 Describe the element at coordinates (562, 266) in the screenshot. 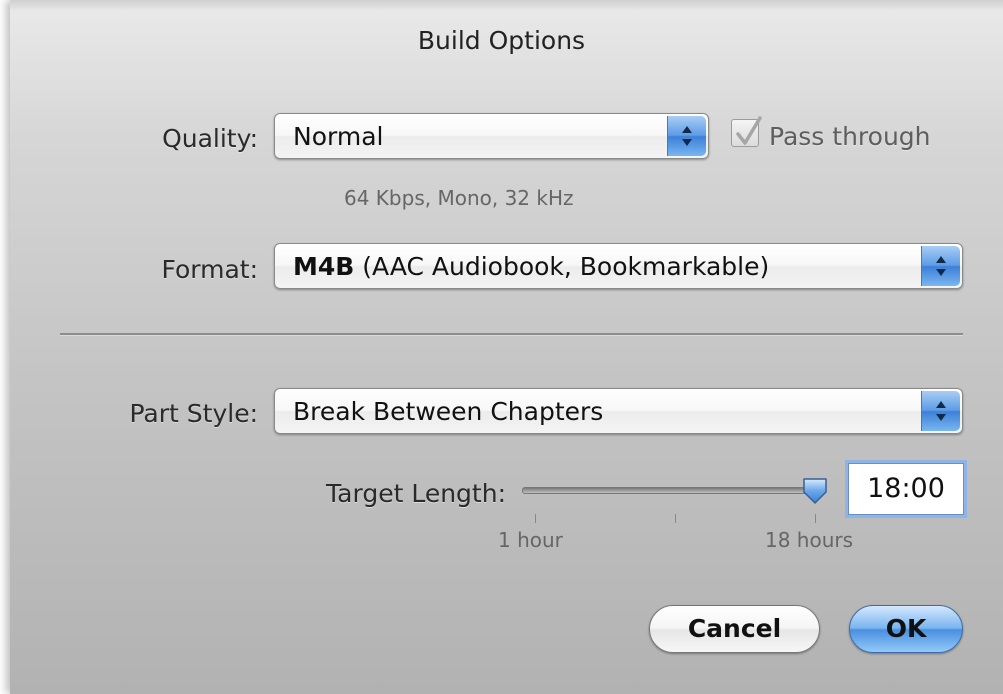

I see `format-popup-value-rest: (AAC Audiobook, Bookmarkable)` at that location.